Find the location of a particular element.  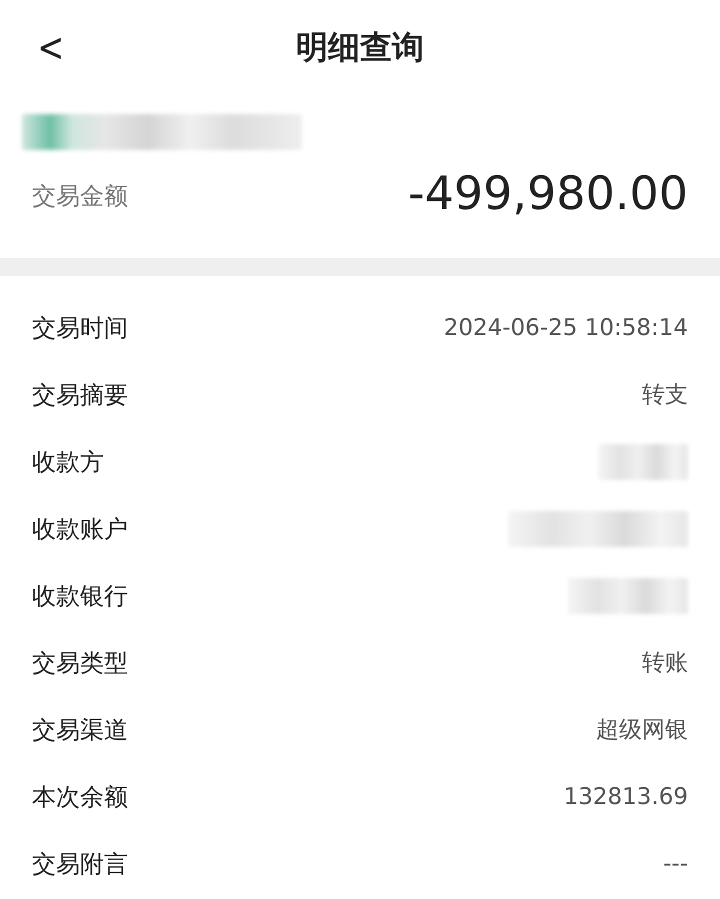

detail-label: 交易附言 is located at coordinates (80, 864).